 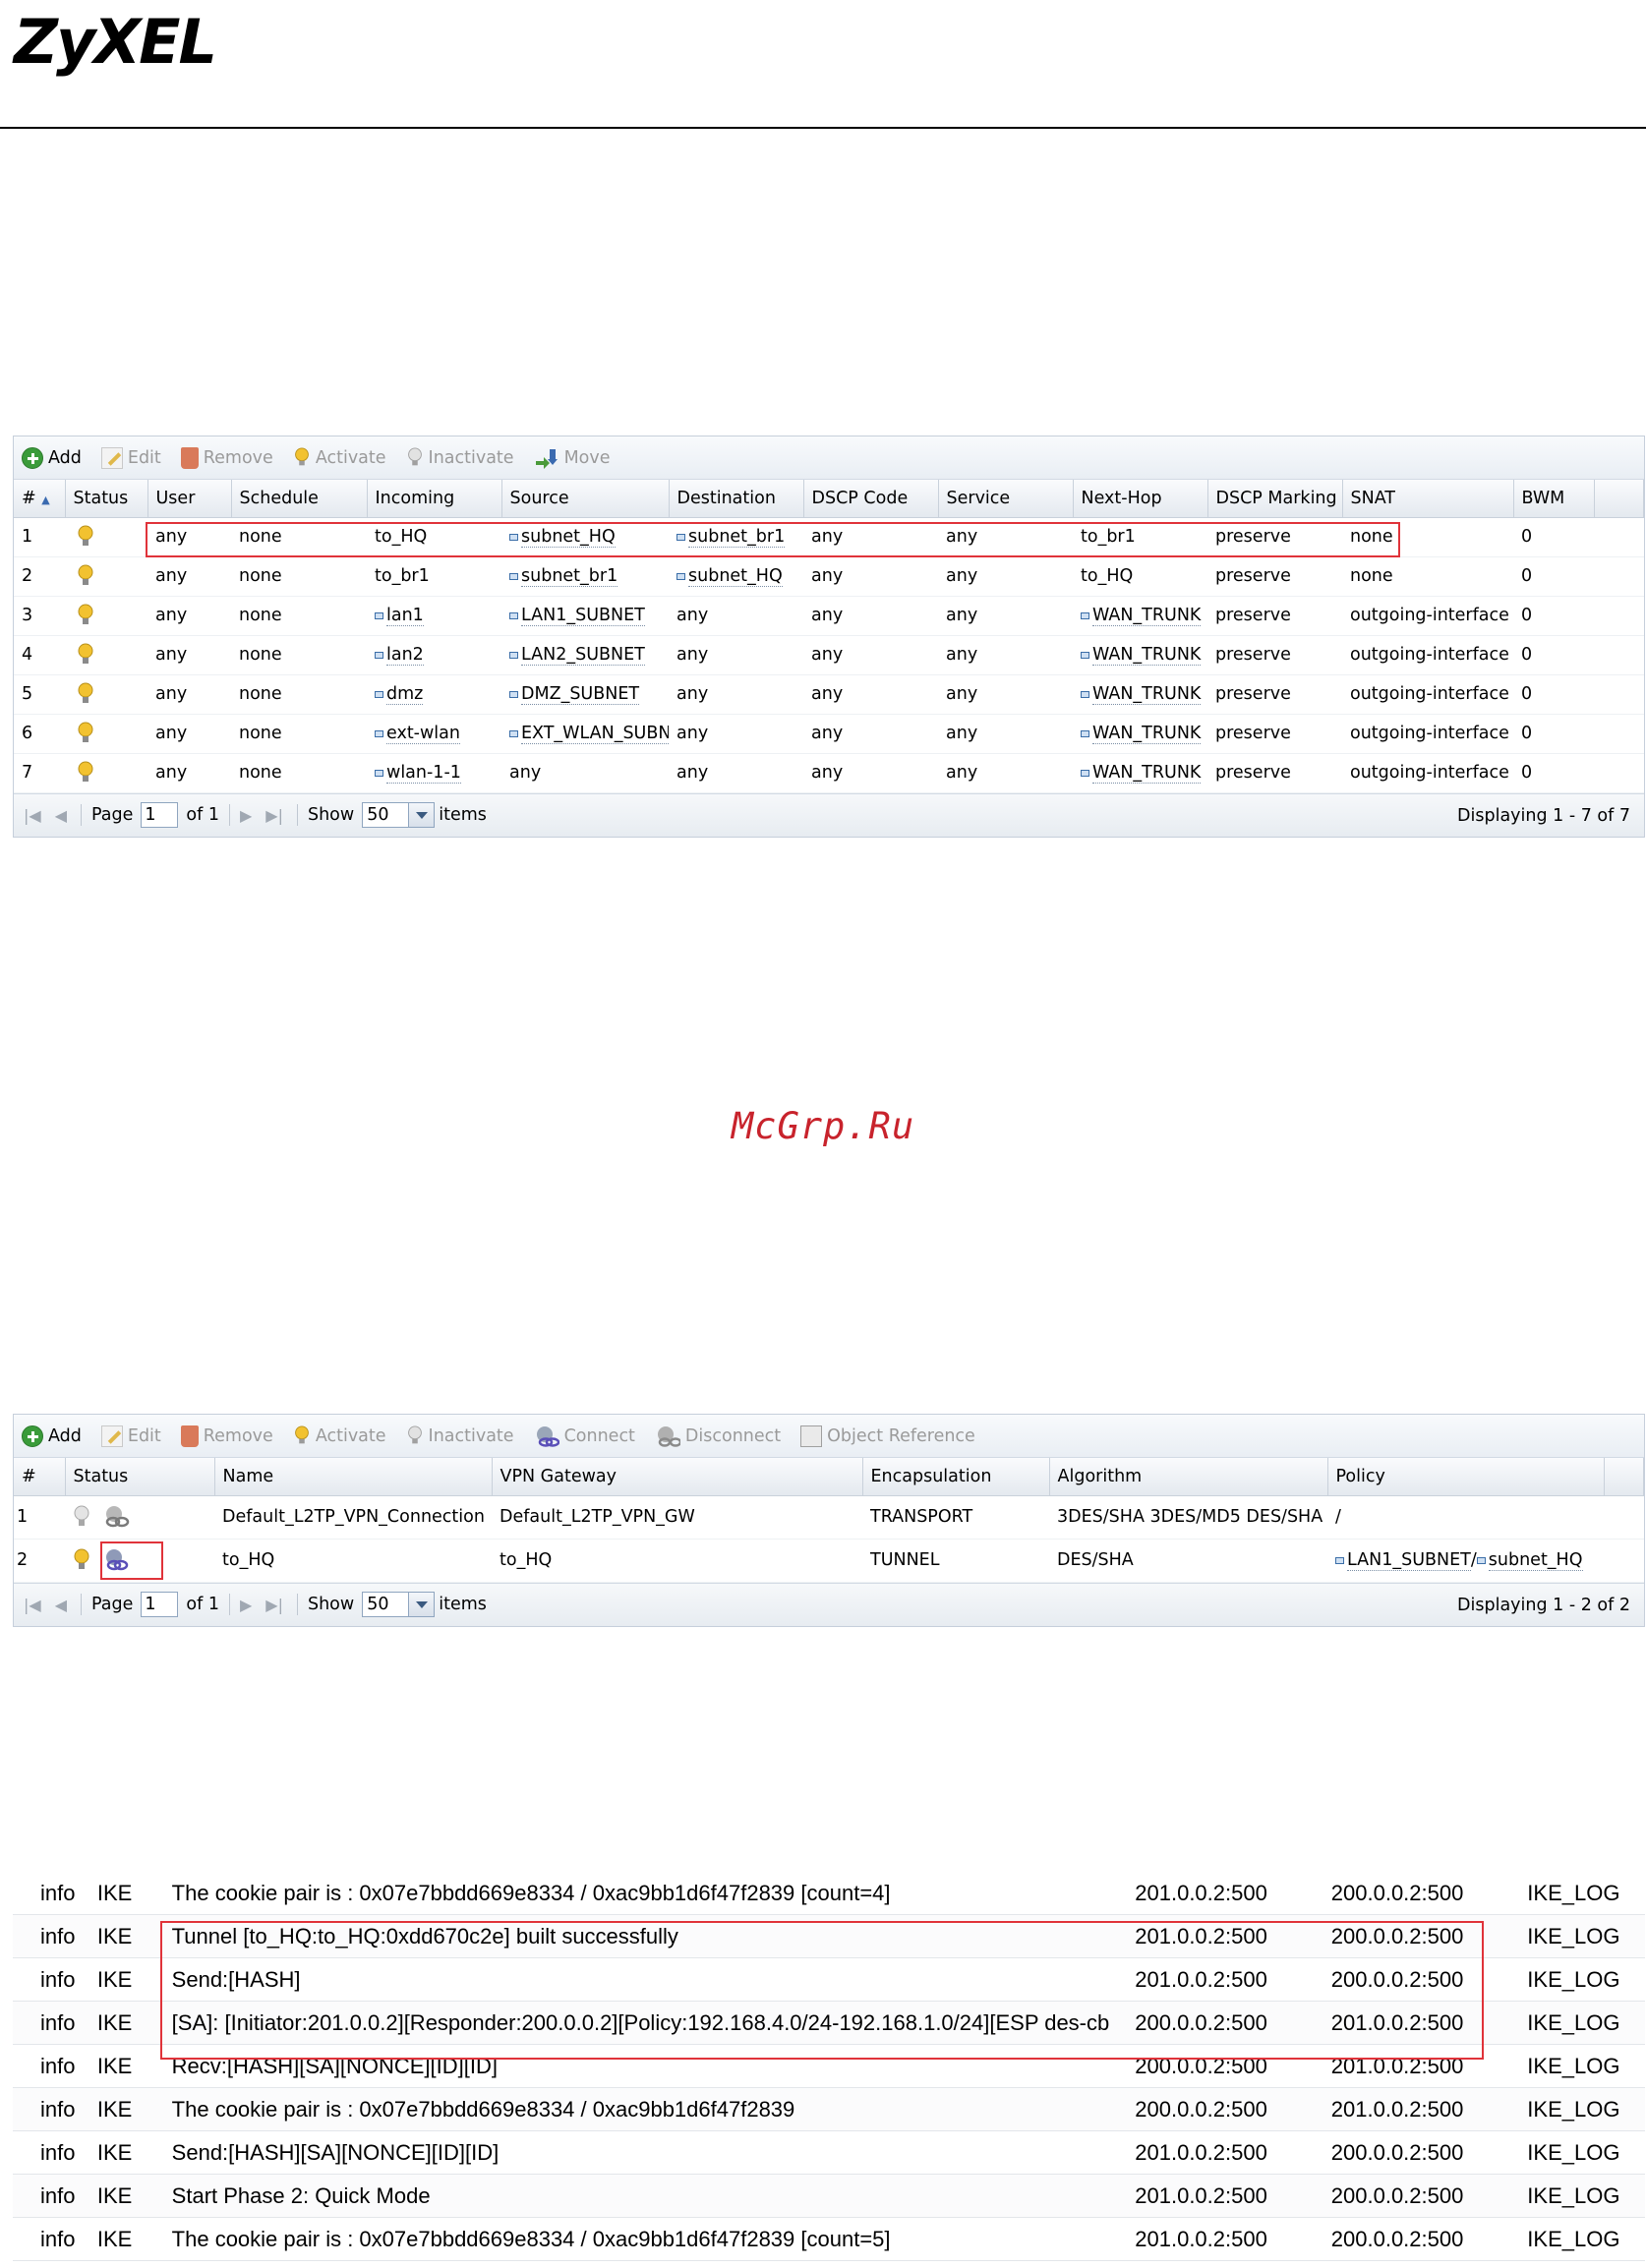 What do you see at coordinates (568, 537) in the screenshot?
I see `source-object-link: subnet_HQ` at bounding box center [568, 537].